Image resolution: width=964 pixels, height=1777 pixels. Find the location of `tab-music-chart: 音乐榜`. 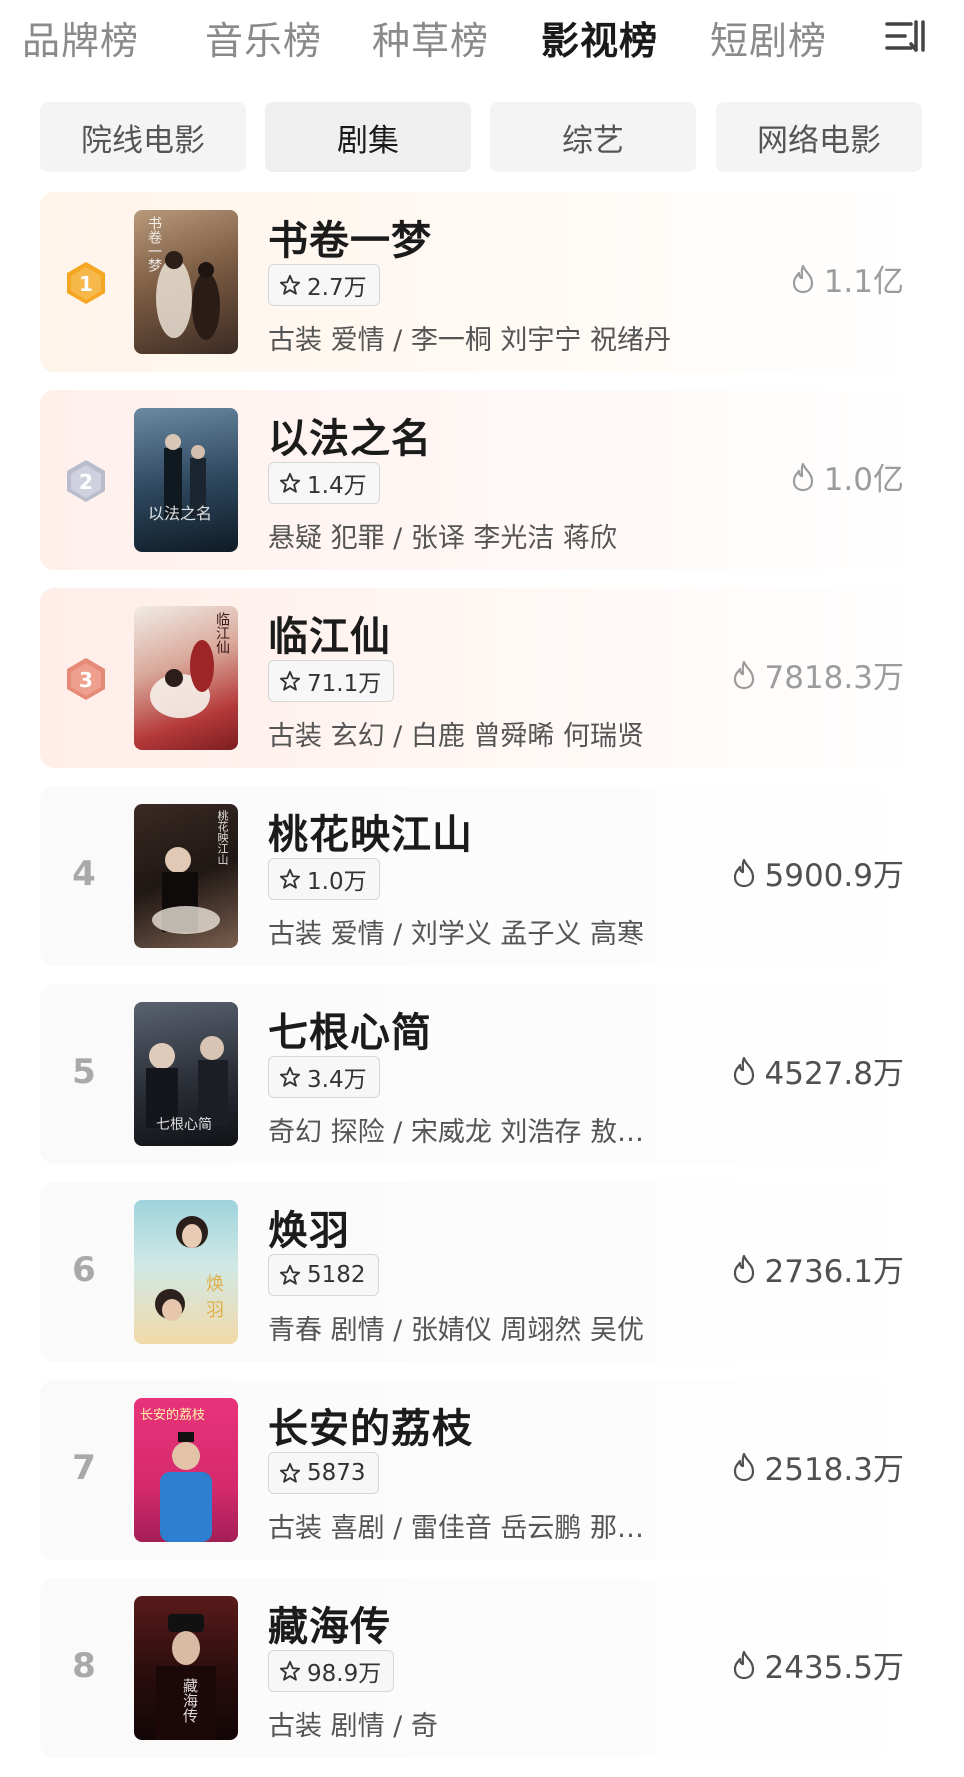

tab-music-chart: 音乐榜 is located at coordinates (263, 37).